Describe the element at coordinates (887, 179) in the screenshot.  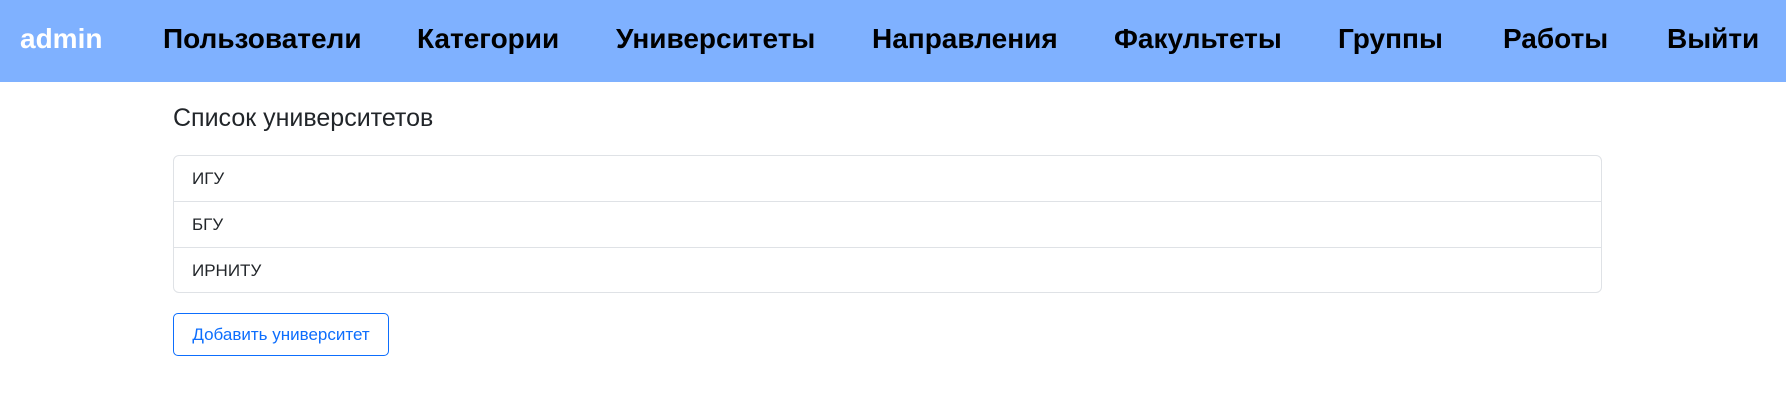
I see `list-item: ИГУ` at that location.